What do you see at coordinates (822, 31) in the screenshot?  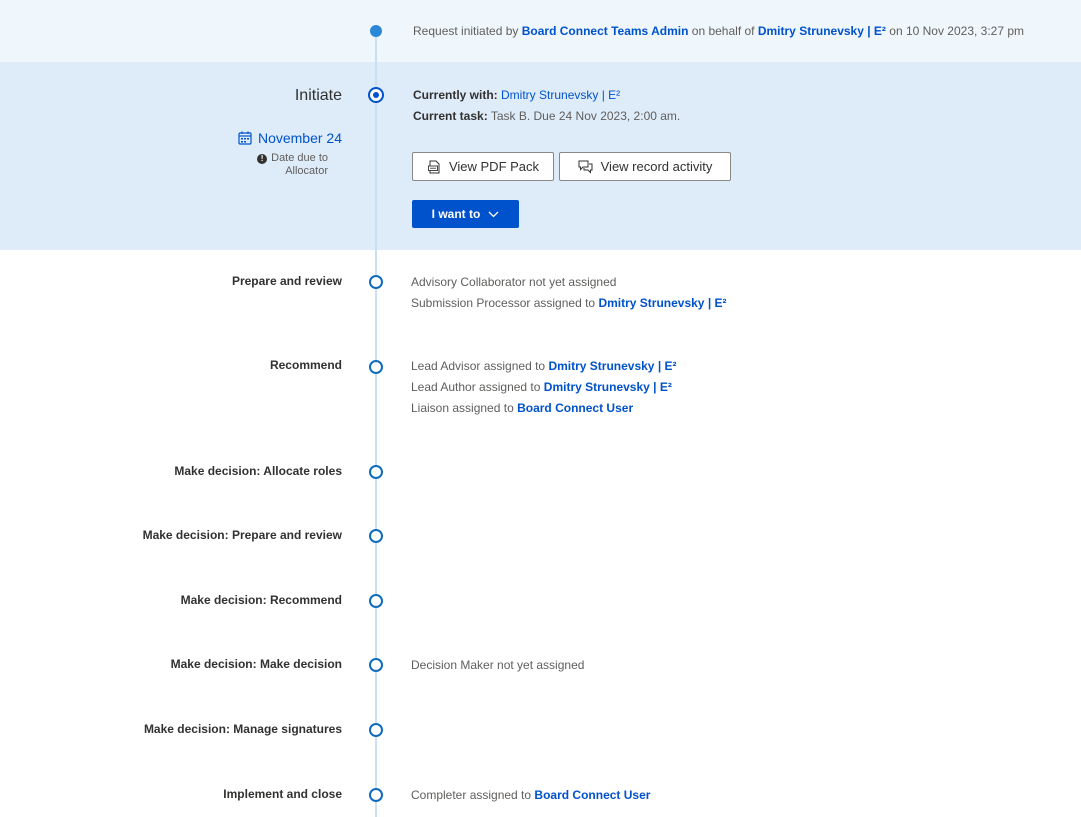 I see `behalf-of-link: Dmitry Strunevsky | E²` at bounding box center [822, 31].